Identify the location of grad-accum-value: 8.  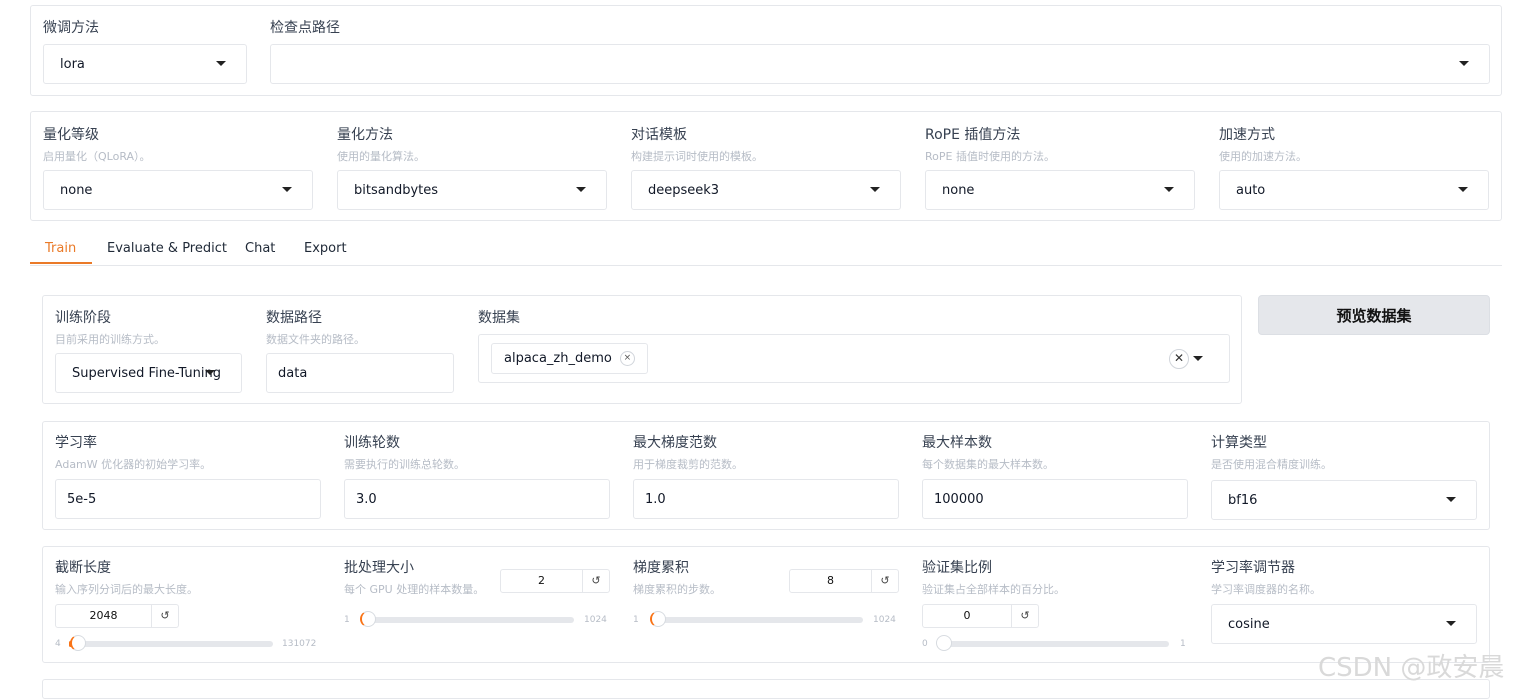
(830, 581).